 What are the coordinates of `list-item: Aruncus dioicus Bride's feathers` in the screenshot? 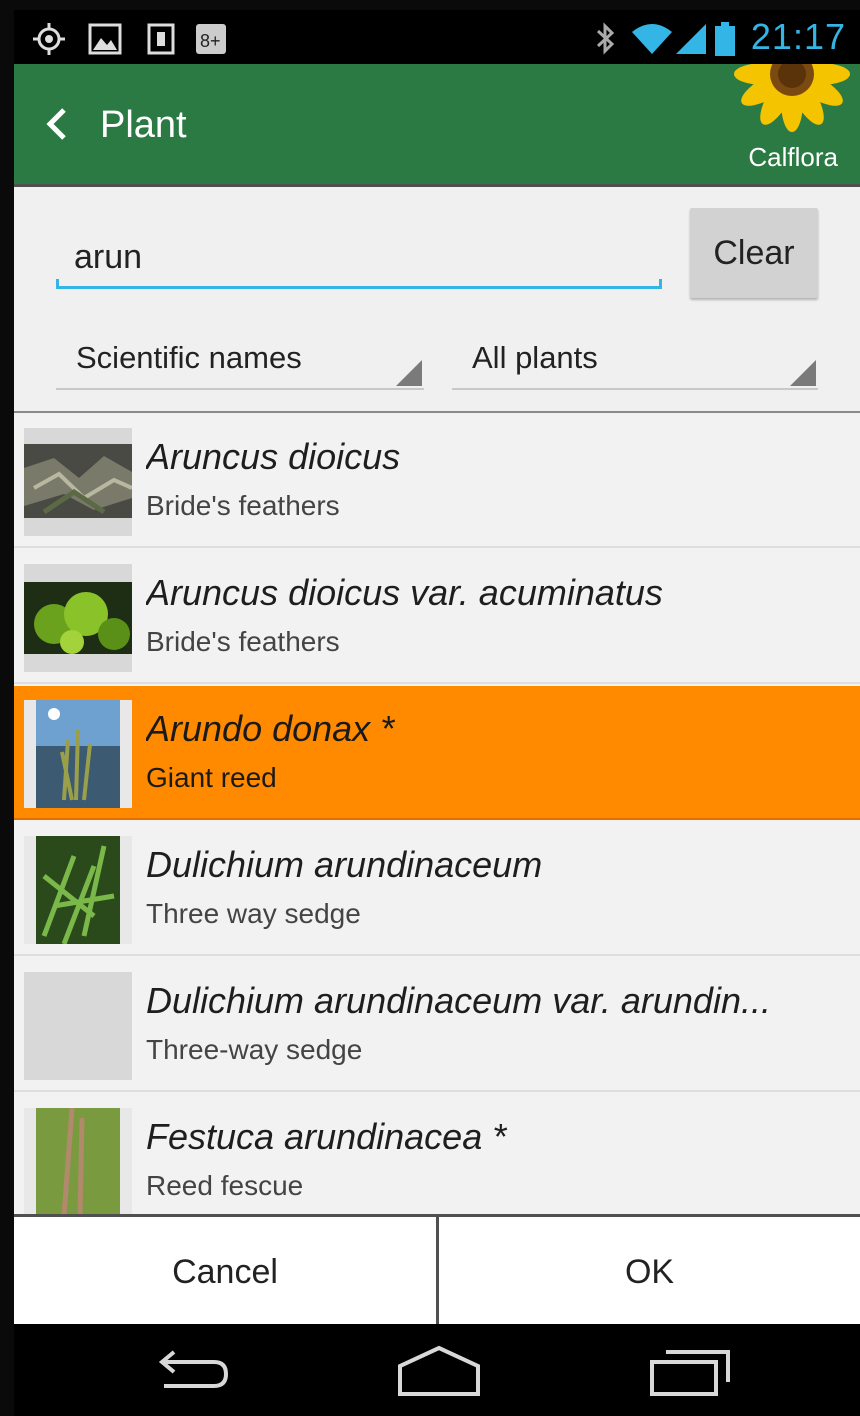 It's located at (437, 481).